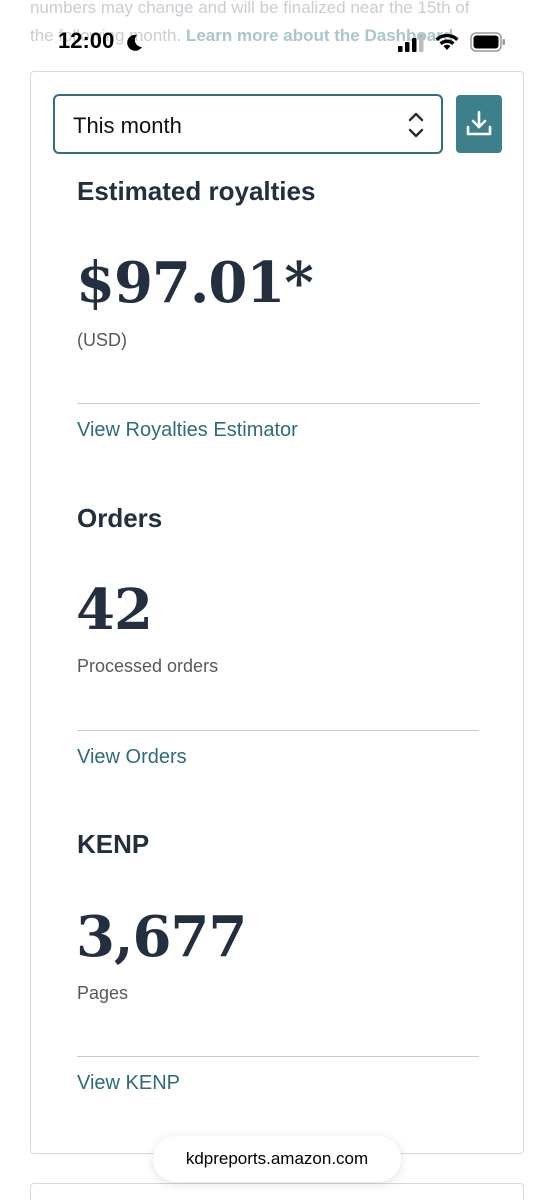 This screenshot has height=1200, width=554. What do you see at coordinates (487, 42) in the screenshot?
I see `battery-icon` at bounding box center [487, 42].